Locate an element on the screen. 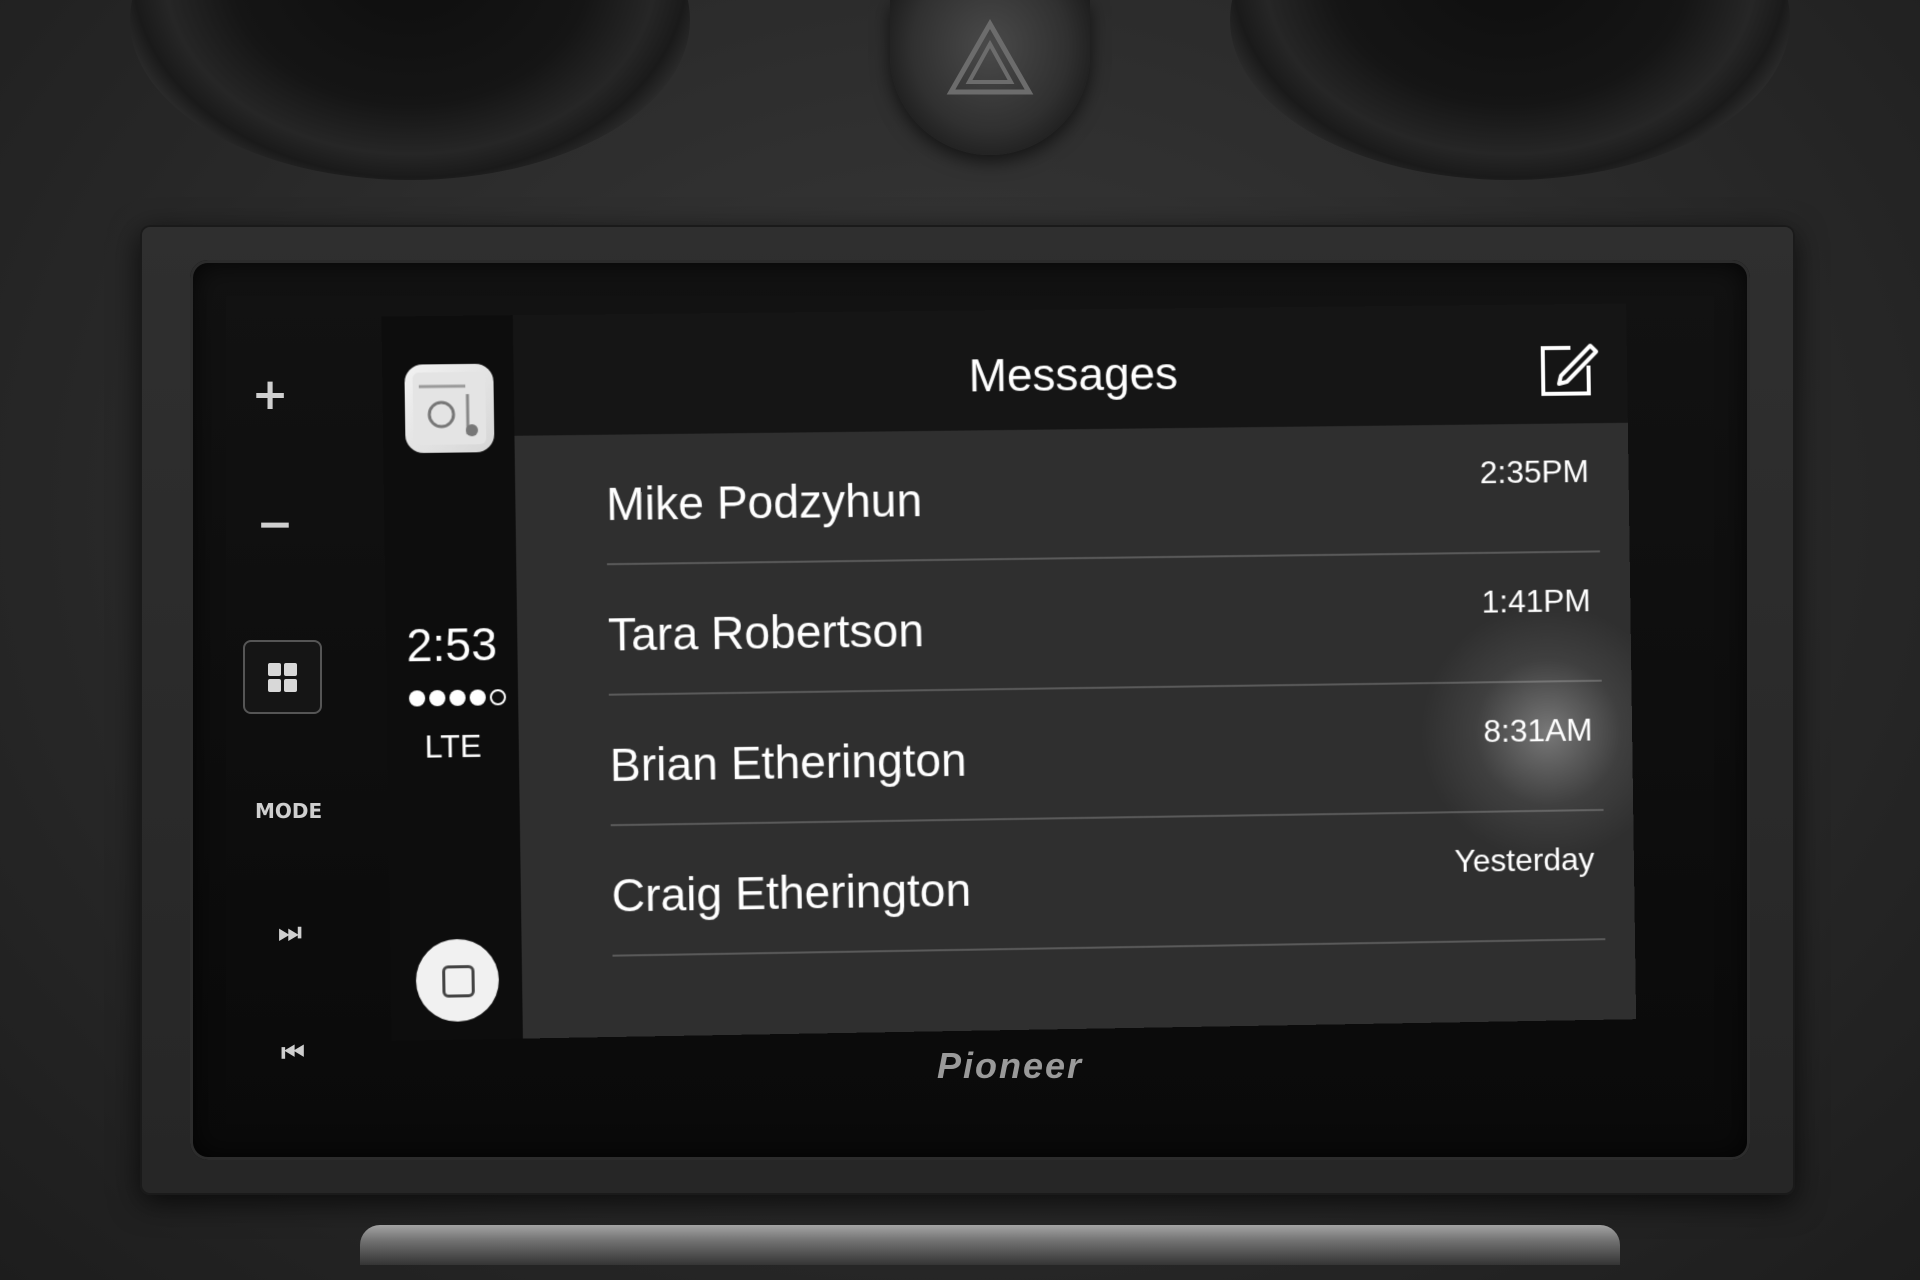 Image resolution: width=1920 pixels, height=1280 pixels. volume-up-button: + is located at coordinates (270, 395).